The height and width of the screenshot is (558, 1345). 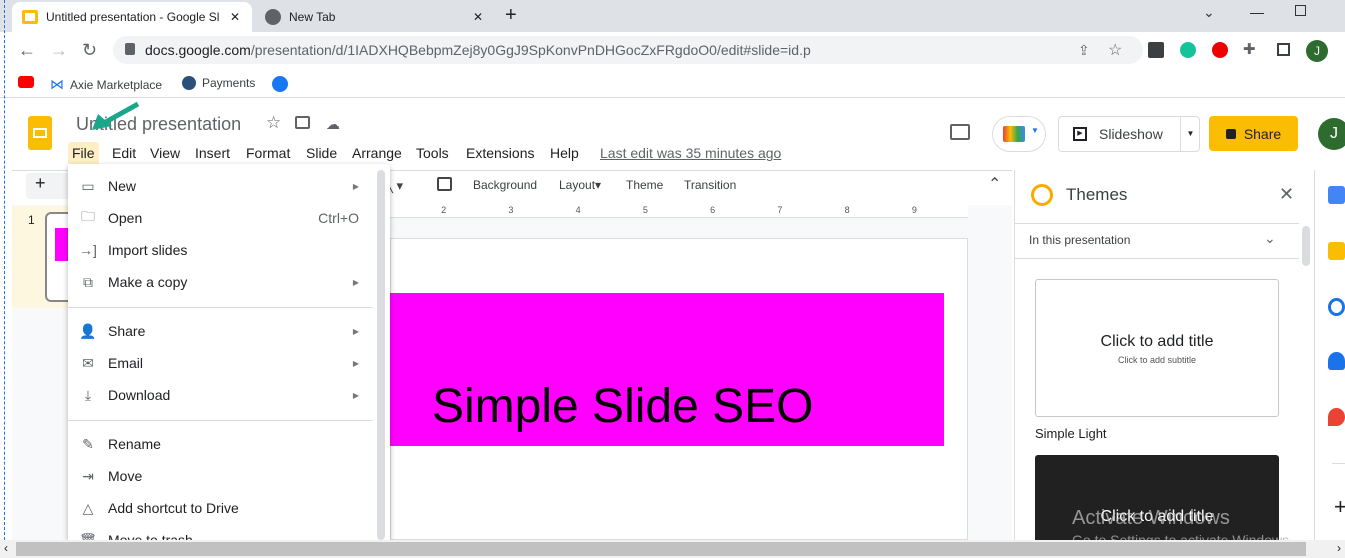 I want to click on menu-view: View, so click(x=165, y=153).